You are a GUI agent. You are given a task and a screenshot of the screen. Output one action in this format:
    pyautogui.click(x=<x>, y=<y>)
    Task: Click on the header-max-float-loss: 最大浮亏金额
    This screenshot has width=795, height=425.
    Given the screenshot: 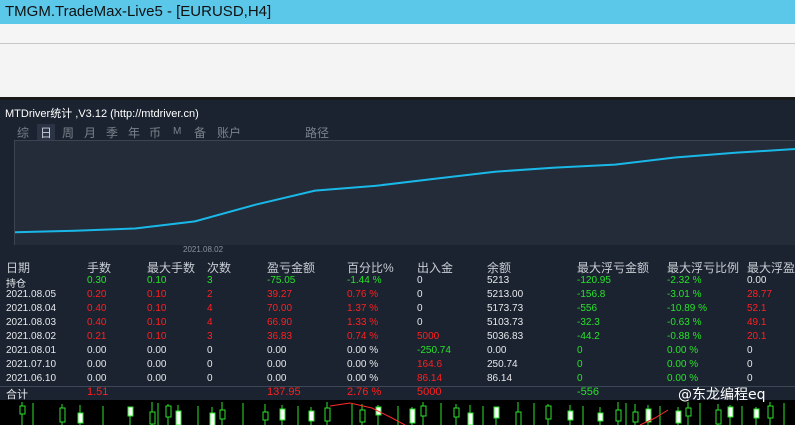 What is the action you would take?
    pyautogui.click(x=613, y=268)
    